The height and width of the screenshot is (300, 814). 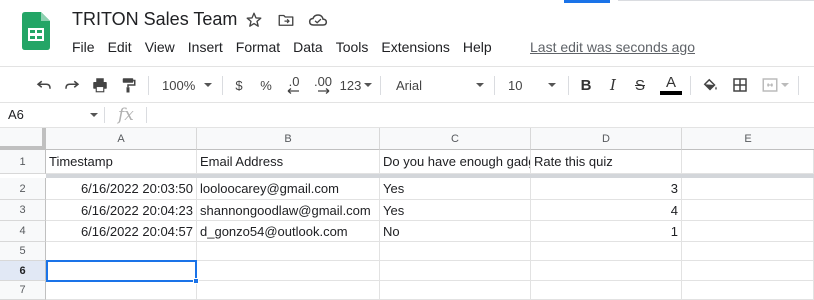 What do you see at coordinates (587, 1) in the screenshot?
I see `share-button-edge` at bounding box center [587, 1].